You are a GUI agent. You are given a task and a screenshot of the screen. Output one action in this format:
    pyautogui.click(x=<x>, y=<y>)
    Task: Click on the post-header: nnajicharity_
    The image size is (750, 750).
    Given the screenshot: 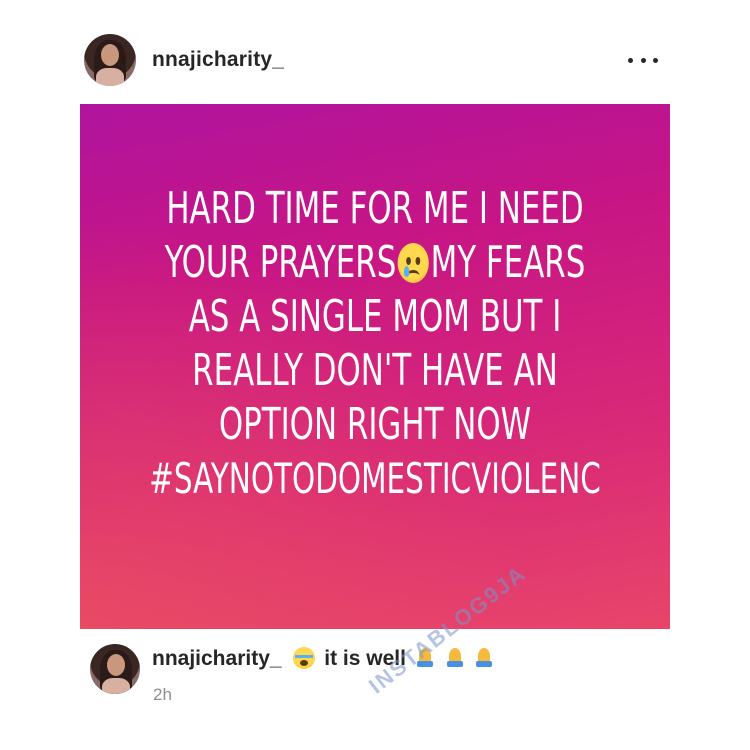 What is the action you would take?
    pyautogui.click(x=375, y=55)
    